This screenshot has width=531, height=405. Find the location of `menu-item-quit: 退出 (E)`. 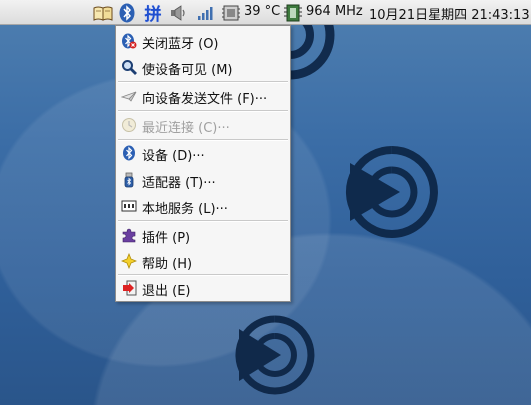

menu-item-quit: 退出 (E) is located at coordinates (203, 288).